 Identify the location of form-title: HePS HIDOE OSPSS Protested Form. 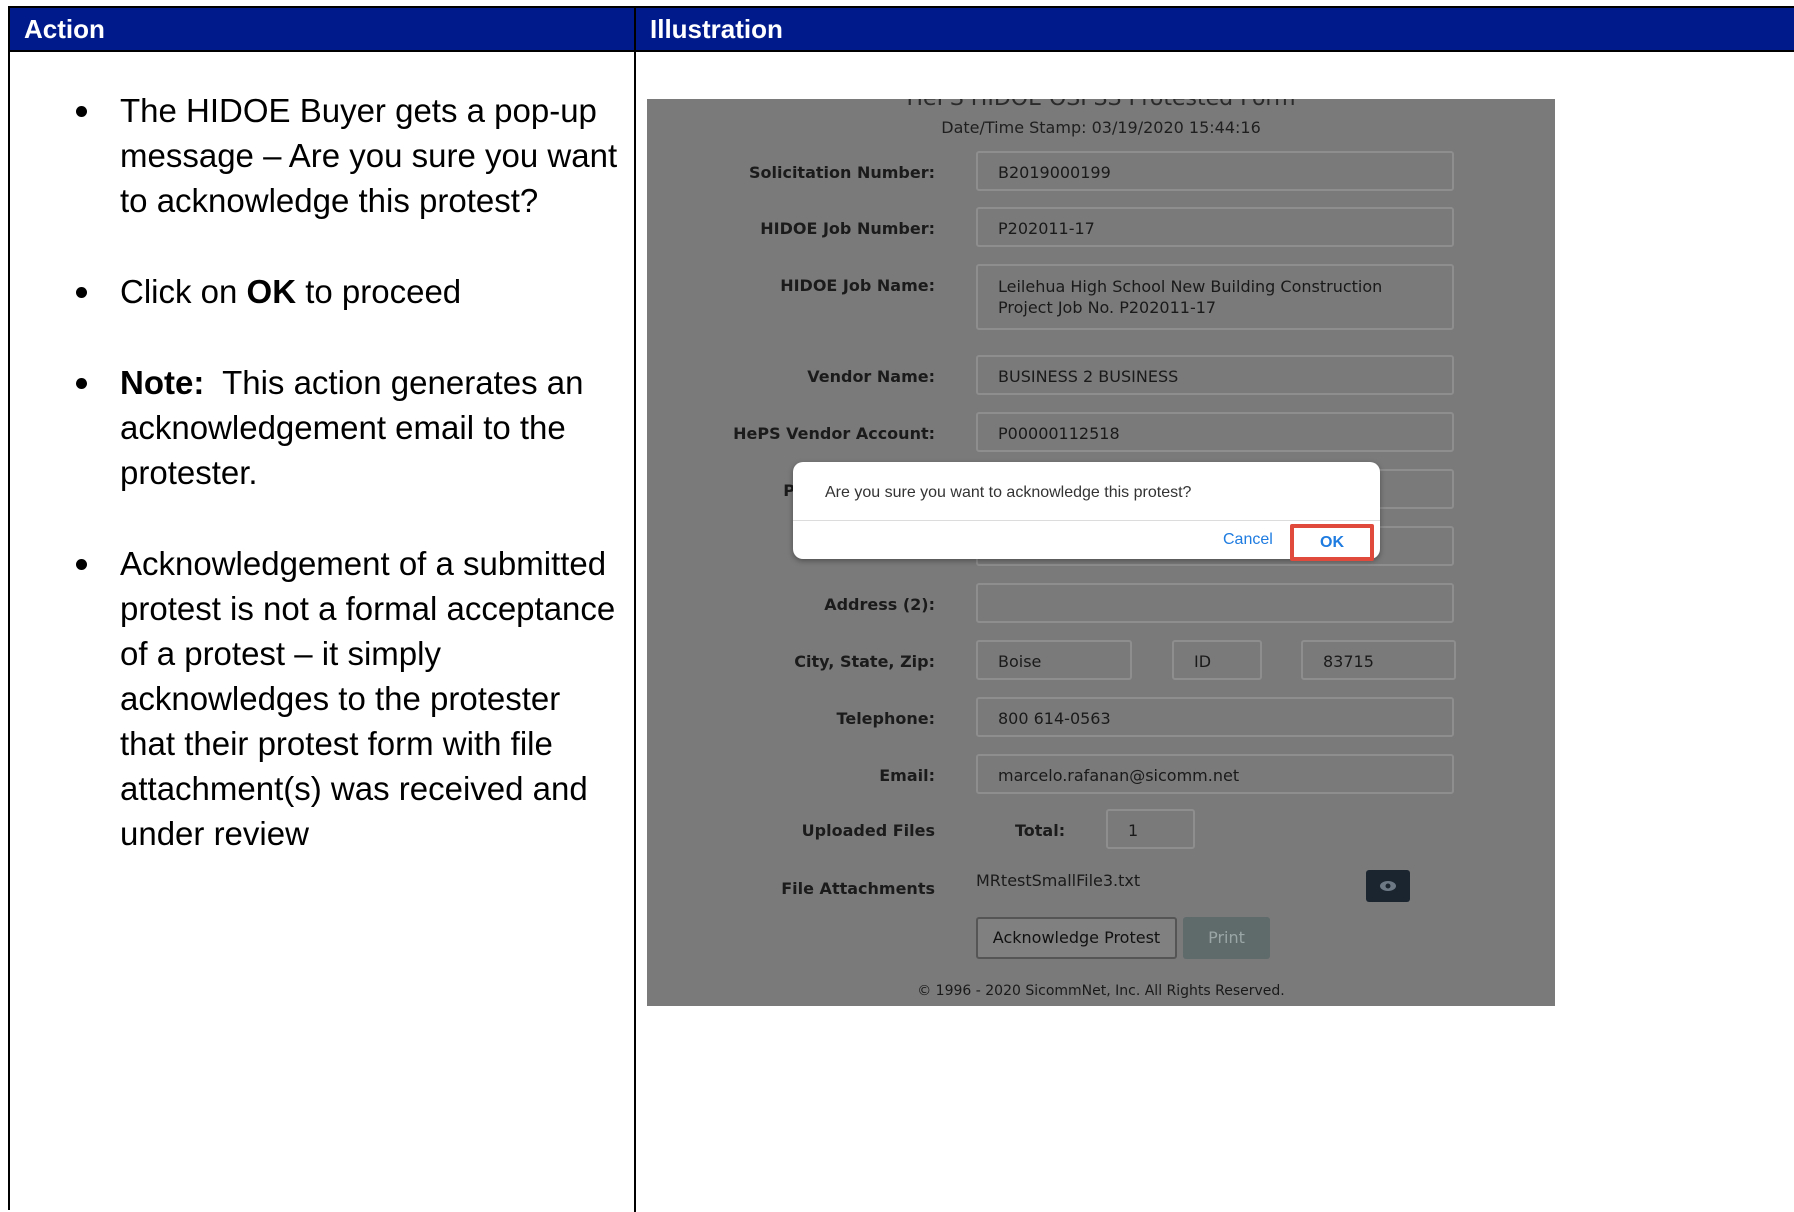
(1101, 105).